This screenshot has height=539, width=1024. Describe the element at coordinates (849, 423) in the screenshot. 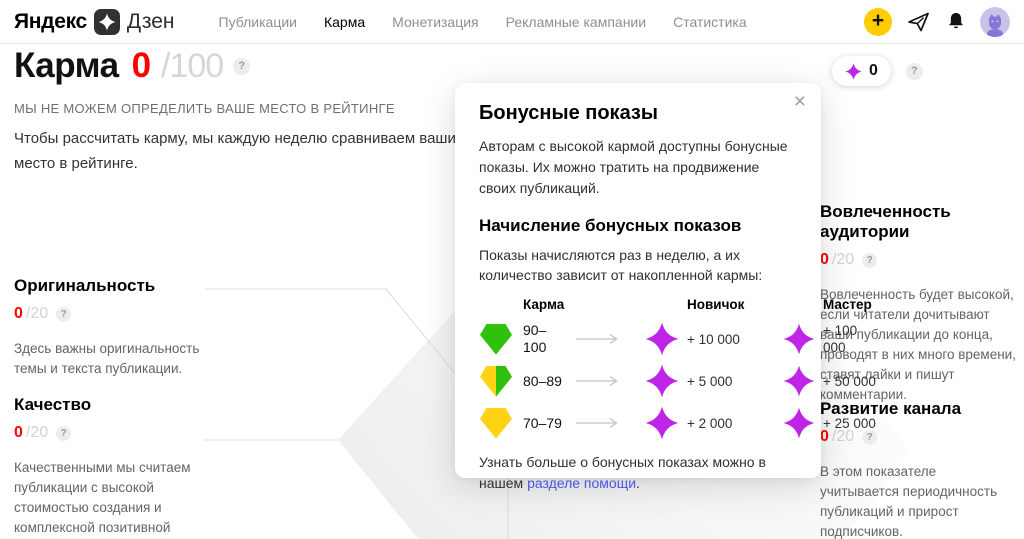

I see `master-bonus-value: + 25 000` at that location.